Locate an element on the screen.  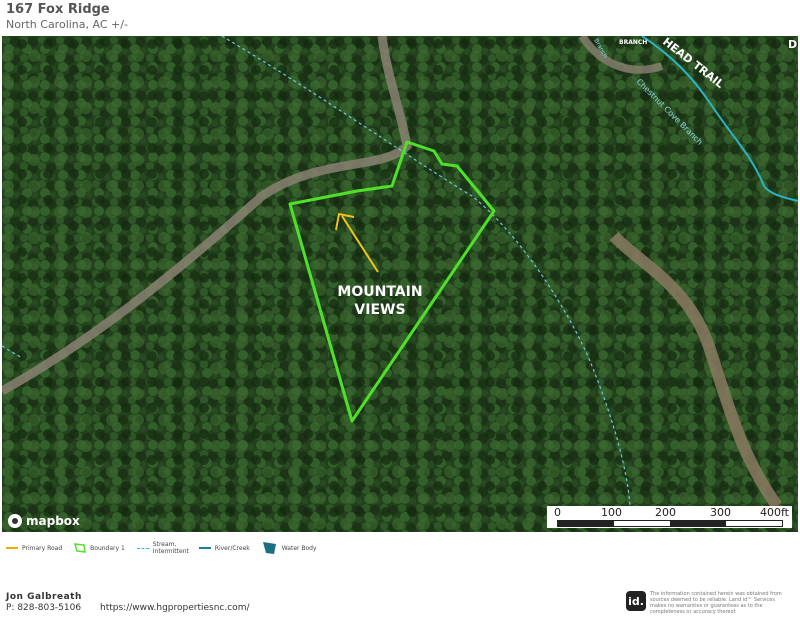
agent-phone: P: 828-803-5106 is located at coordinates (44, 608).